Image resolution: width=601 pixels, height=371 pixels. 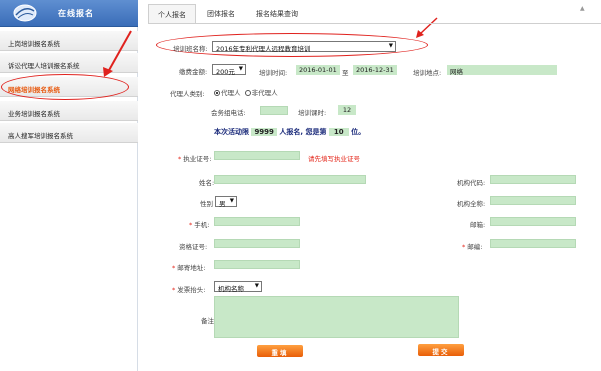 I want to click on fee-select: 200元 ▼, so click(x=229, y=70).